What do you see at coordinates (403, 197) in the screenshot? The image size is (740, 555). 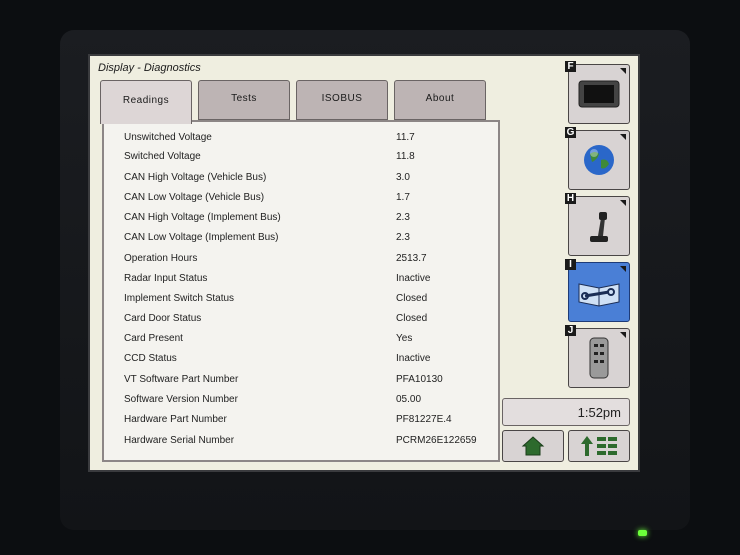 I see `reading-value: 1.7` at bounding box center [403, 197].